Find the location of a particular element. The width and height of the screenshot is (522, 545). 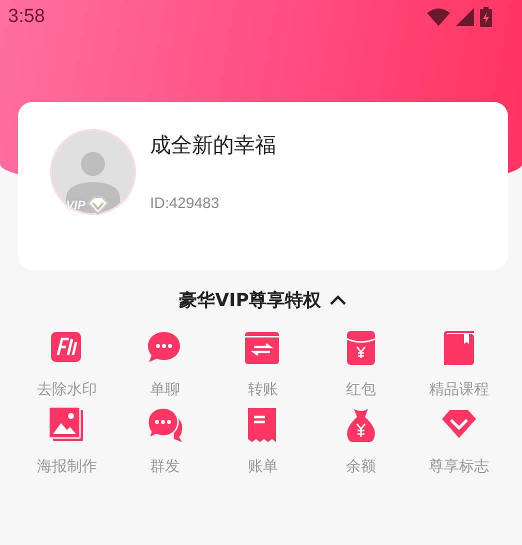

image-icon is located at coordinates (67, 425).